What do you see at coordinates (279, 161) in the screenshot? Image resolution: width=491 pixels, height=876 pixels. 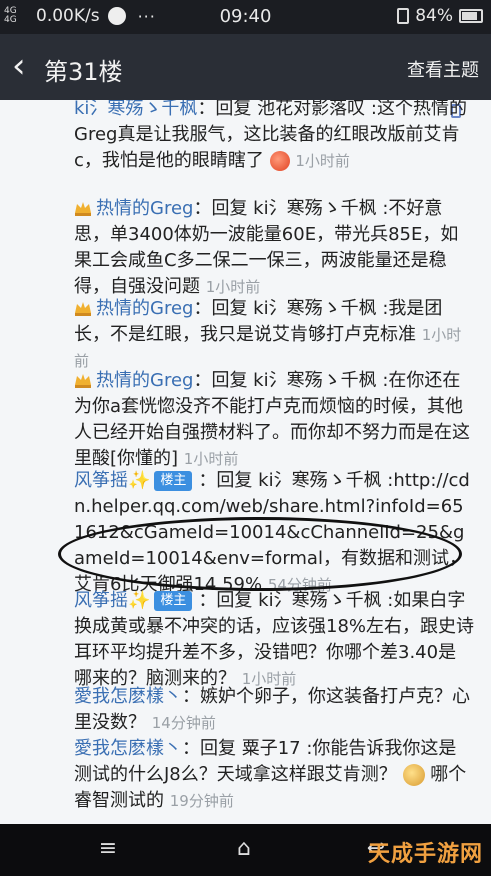 I see `angry-emoji-icon` at bounding box center [279, 161].